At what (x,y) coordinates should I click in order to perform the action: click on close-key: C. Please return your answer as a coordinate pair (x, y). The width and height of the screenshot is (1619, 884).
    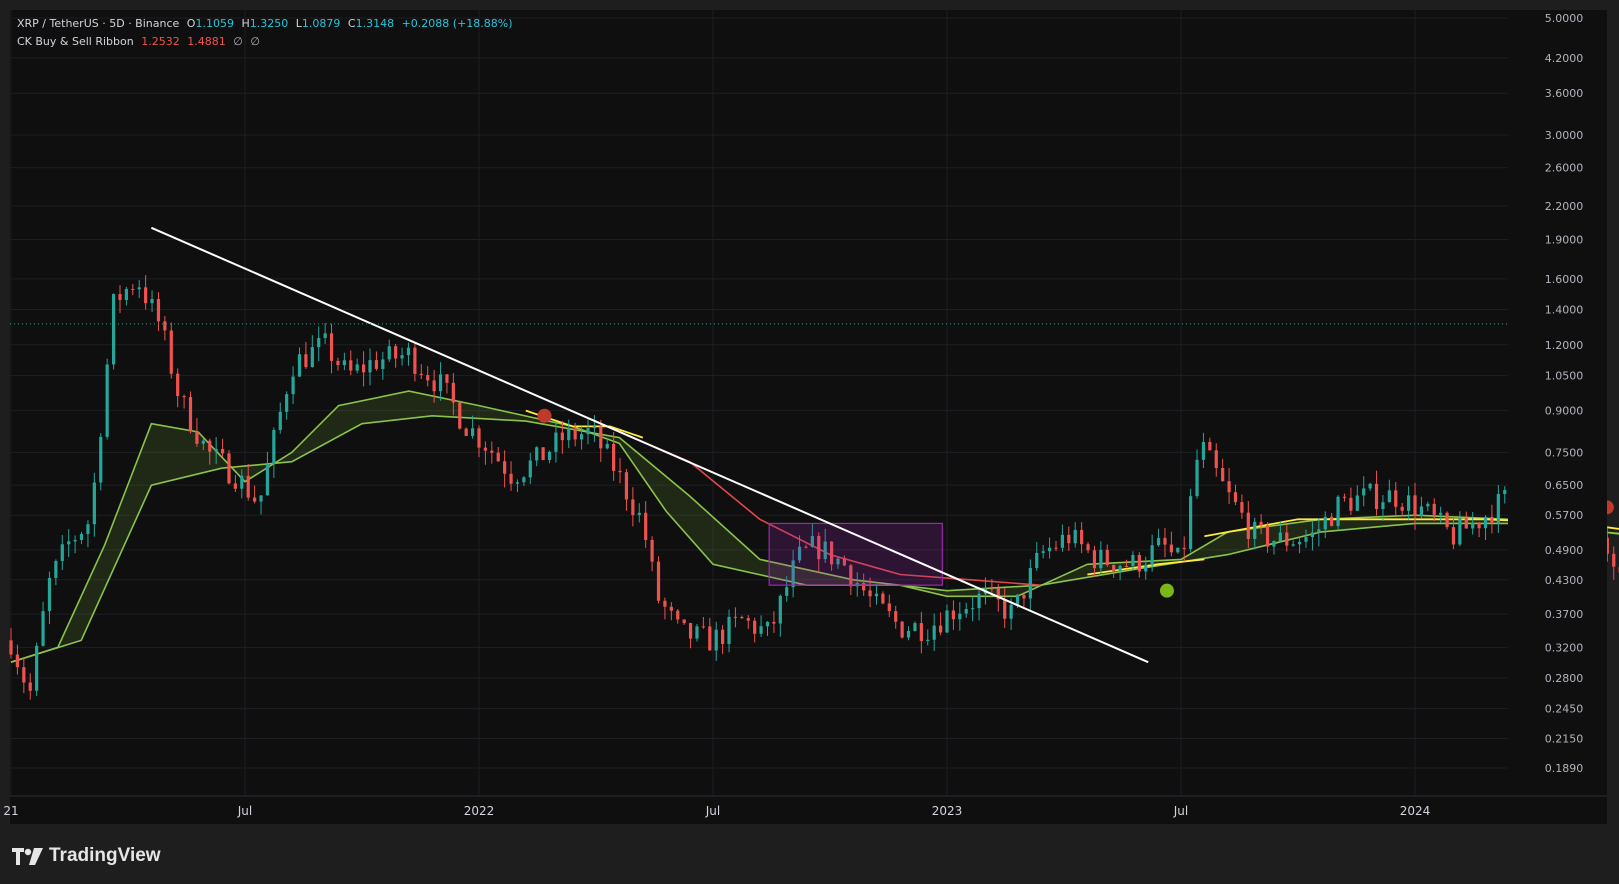
    Looking at the image, I should click on (351, 23).